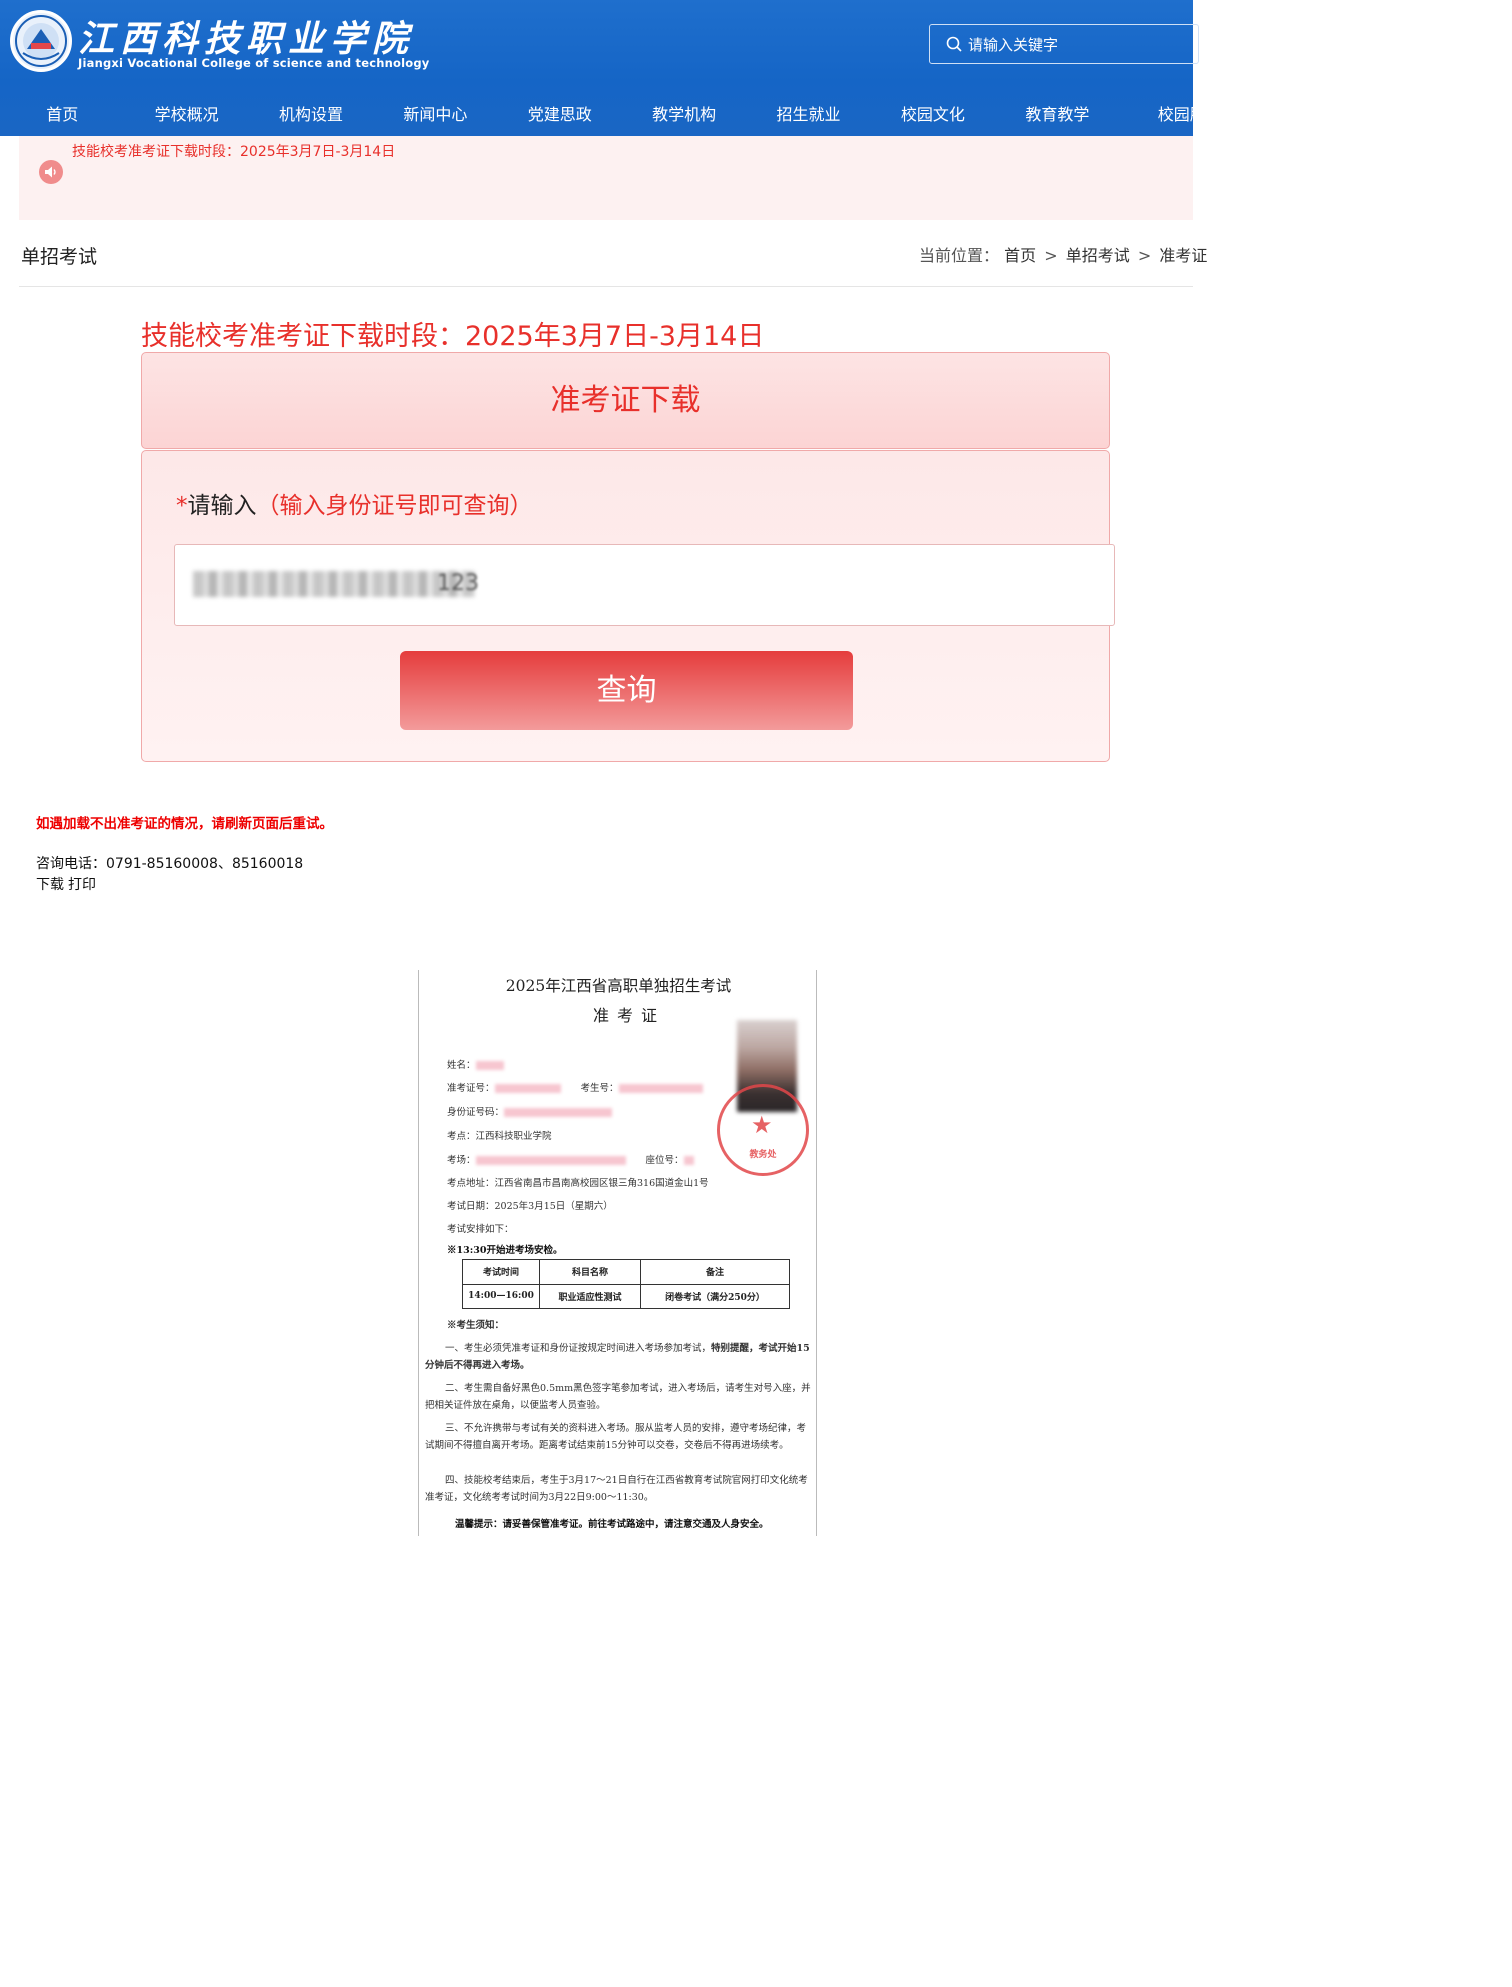 This screenshot has height=1987, width=1512. I want to click on breadcrumb-single-enrollment: 单招考试, so click(1098, 255).